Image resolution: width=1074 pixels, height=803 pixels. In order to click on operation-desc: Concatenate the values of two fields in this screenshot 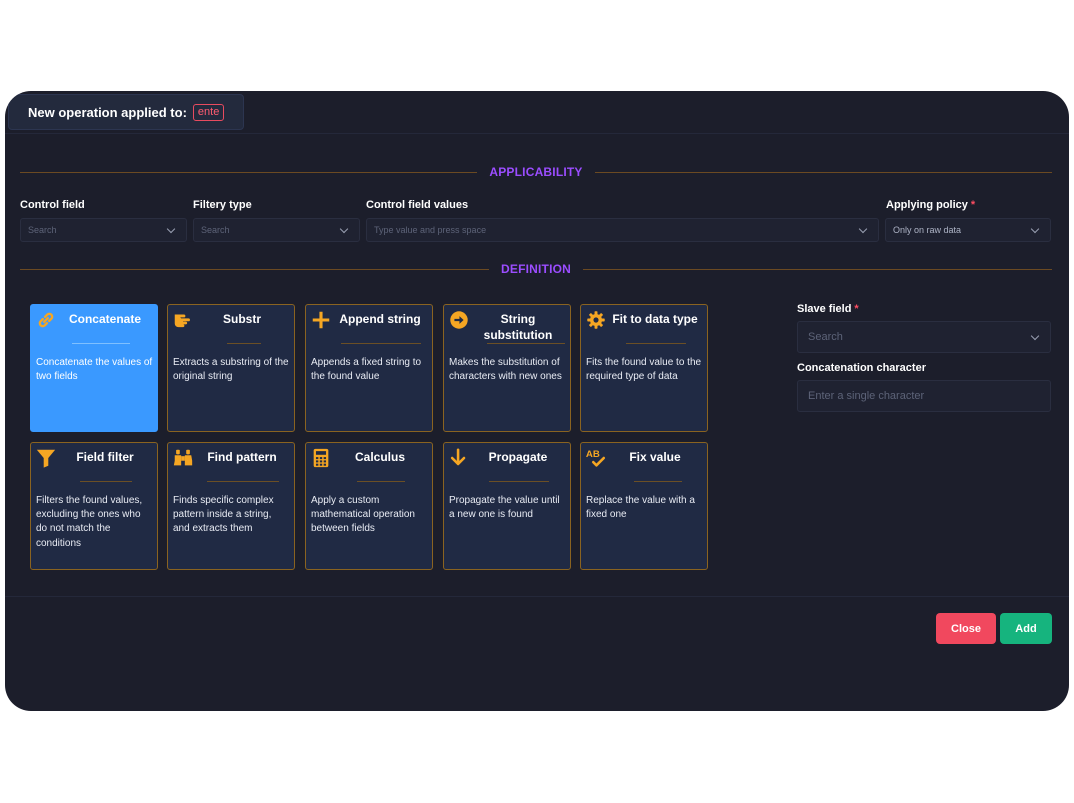, I will do `click(94, 370)`.